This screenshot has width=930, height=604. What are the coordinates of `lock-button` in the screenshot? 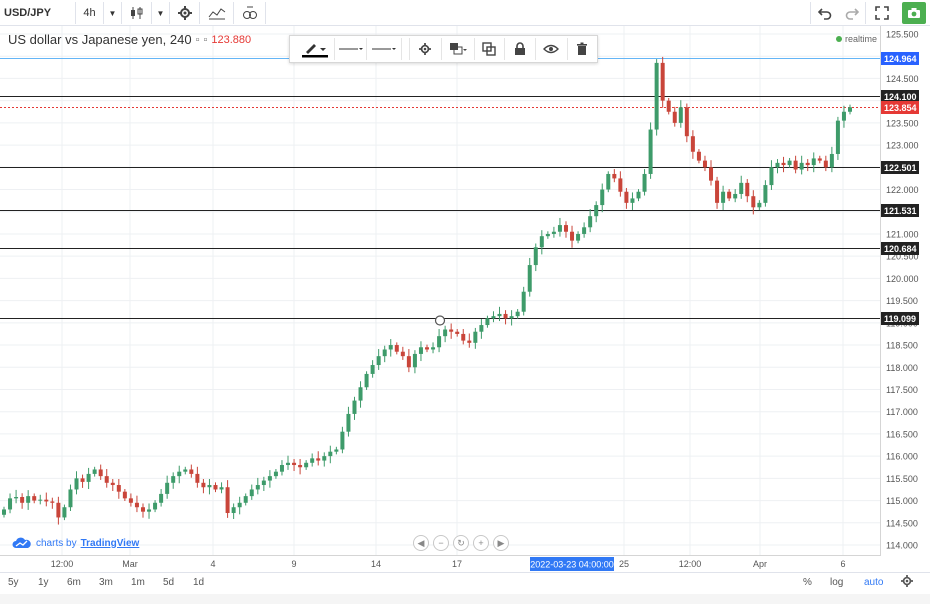 It's located at (521, 49).